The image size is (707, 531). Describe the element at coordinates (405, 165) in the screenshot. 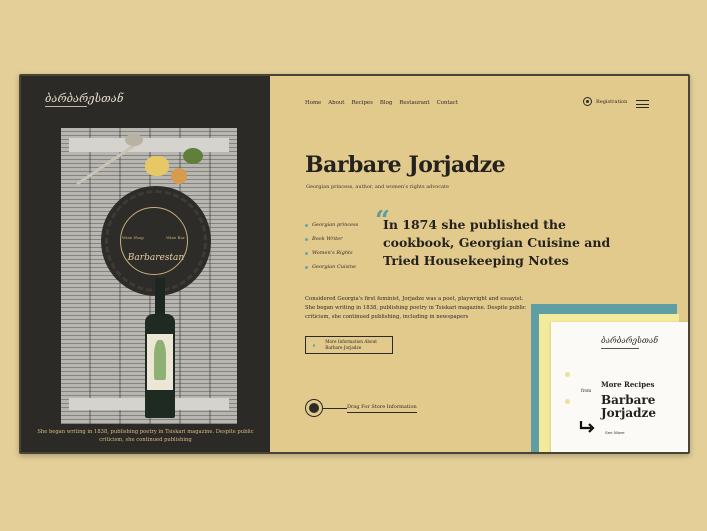

I see `page-title: Barbare Jorjadze` at that location.